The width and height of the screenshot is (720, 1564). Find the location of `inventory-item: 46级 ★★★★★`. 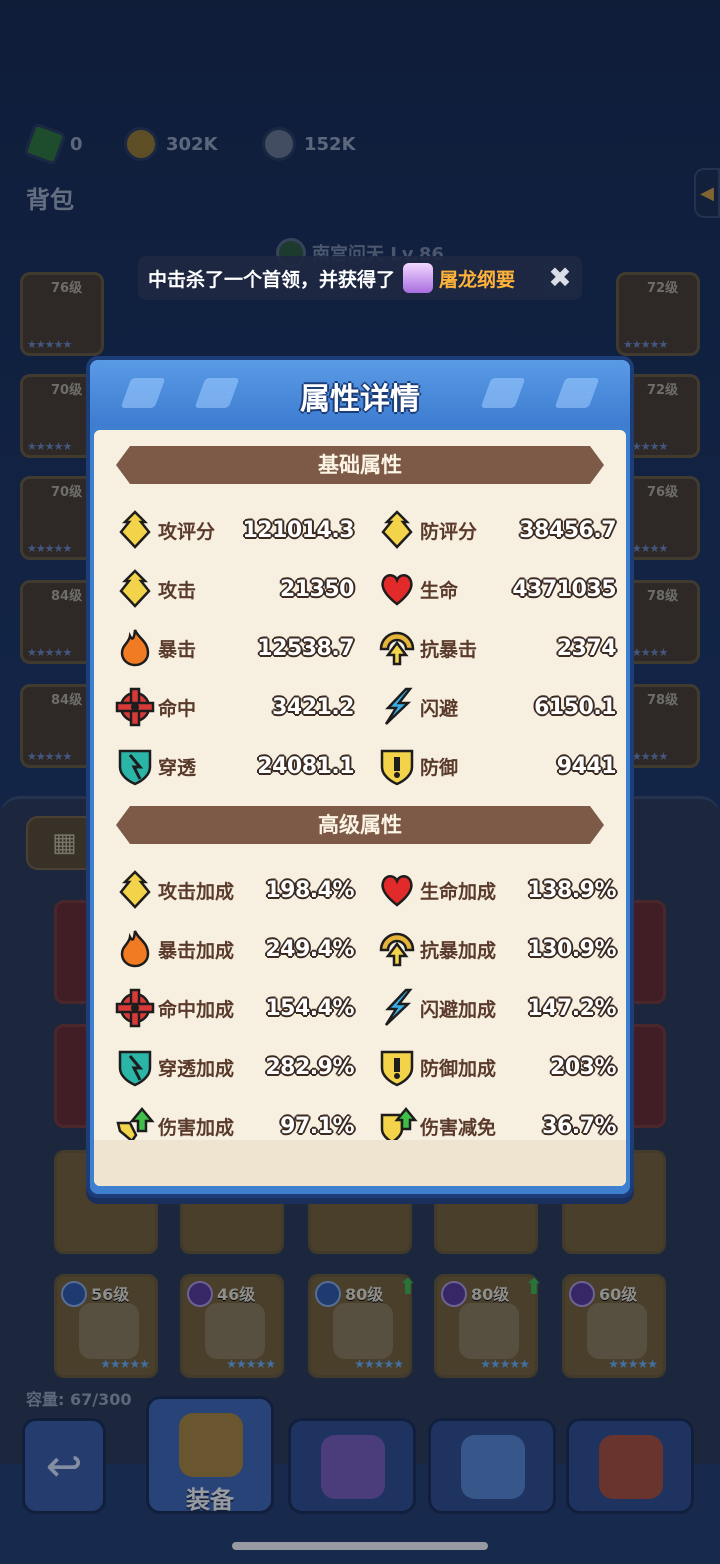

inventory-item: 46级 ★★★★★ is located at coordinates (232, 1326).